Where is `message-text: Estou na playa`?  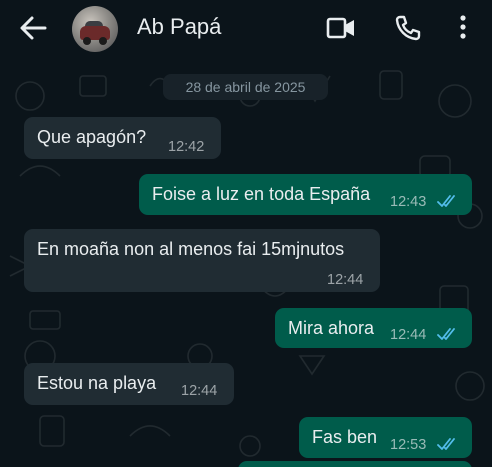
message-text: Estou na playa is located at coordinates (97, 383).